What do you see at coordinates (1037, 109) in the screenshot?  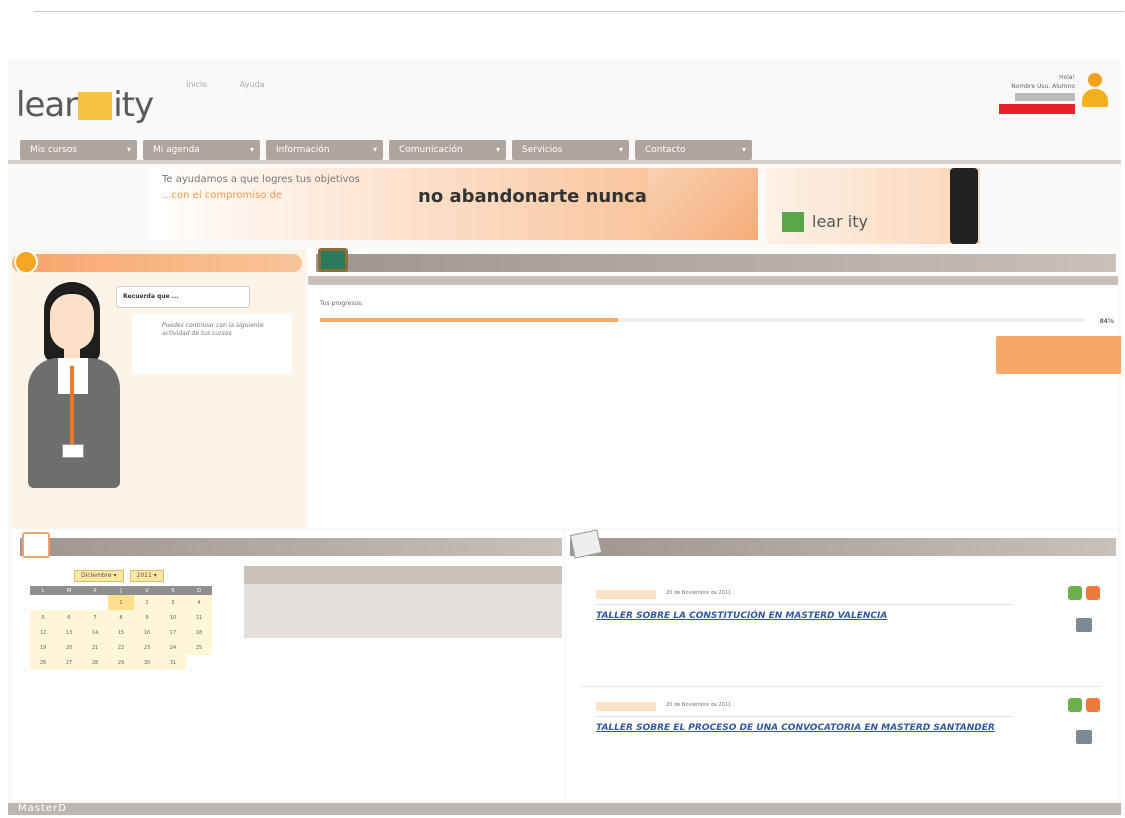 I see `logout-button` at bounding box center [1037, 109].